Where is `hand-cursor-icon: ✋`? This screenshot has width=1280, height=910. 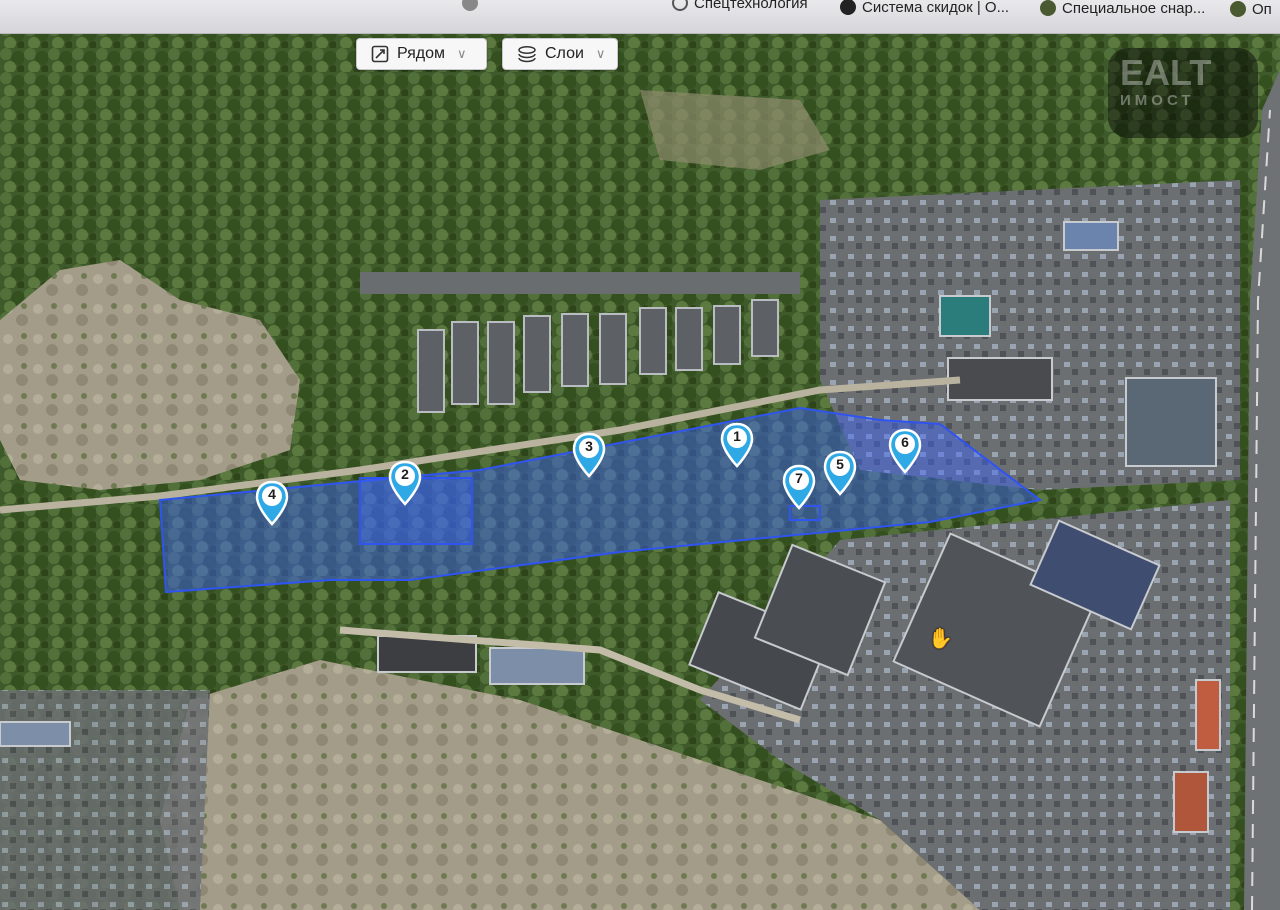 hand-cursor-icon: ✋ is located at coordinates (940, 639).